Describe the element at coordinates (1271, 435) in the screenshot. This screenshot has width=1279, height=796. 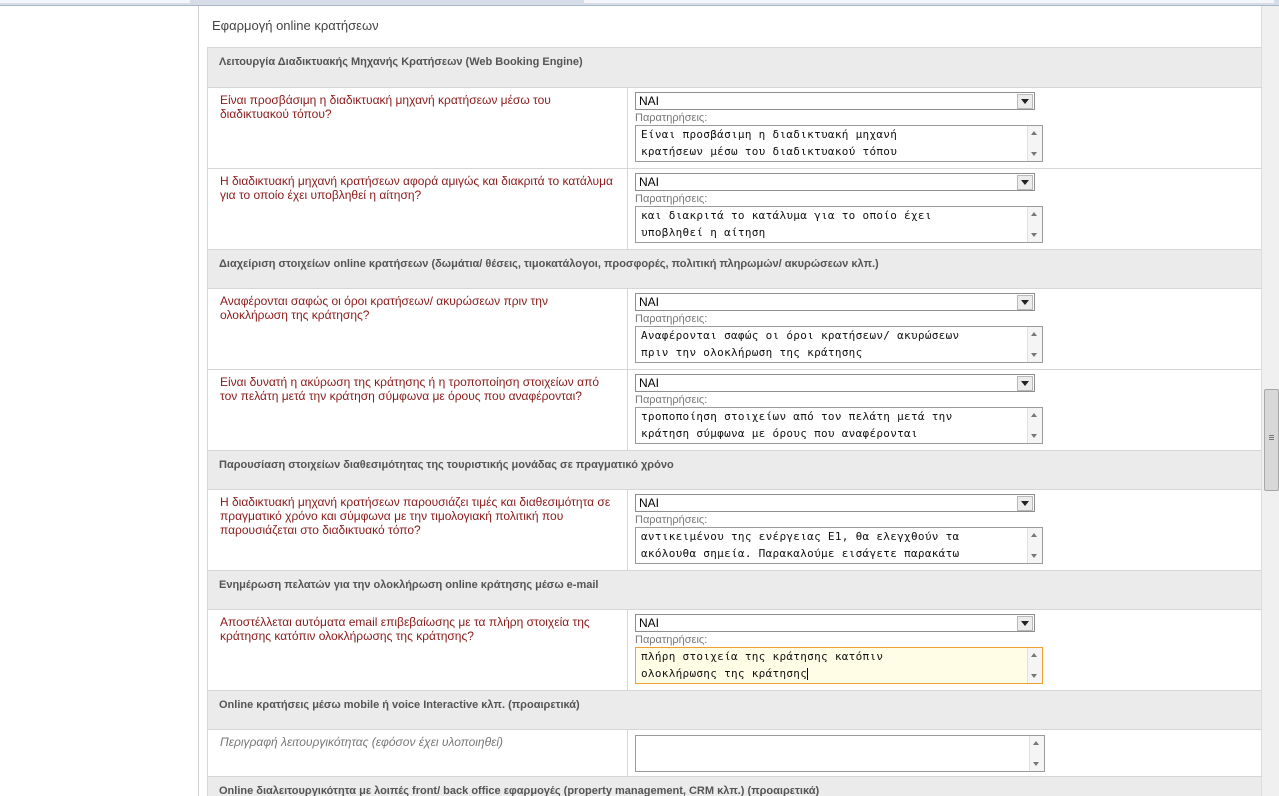
I see `scrollbar-grip-icon` at that location.